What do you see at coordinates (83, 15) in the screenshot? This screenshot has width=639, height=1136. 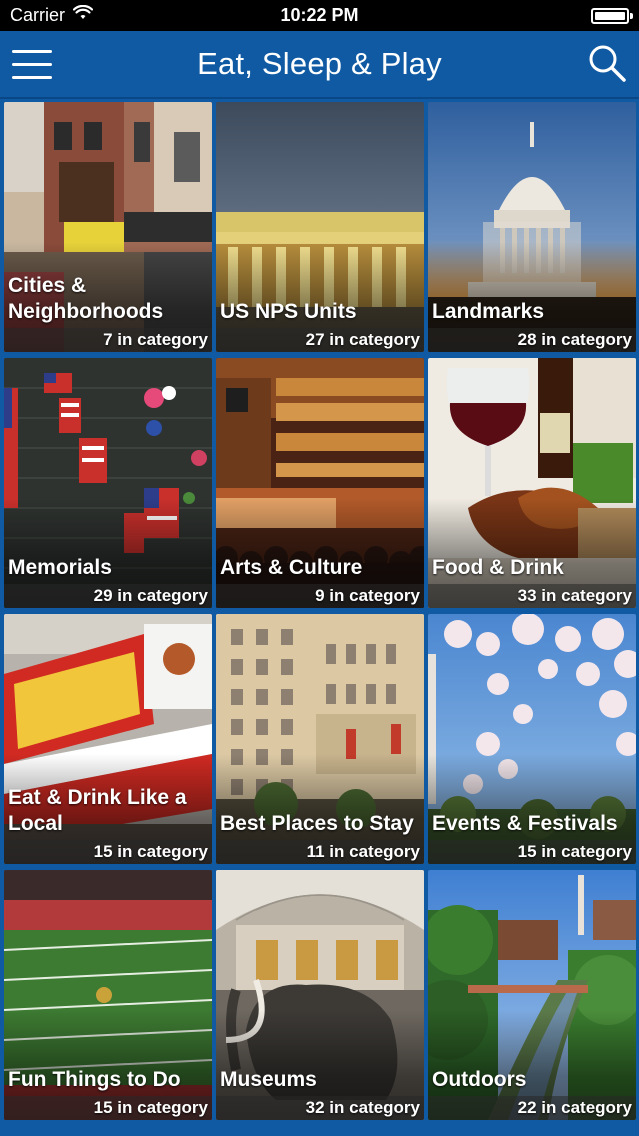 I see `wifi-icon` at bounding box center [83, 15].